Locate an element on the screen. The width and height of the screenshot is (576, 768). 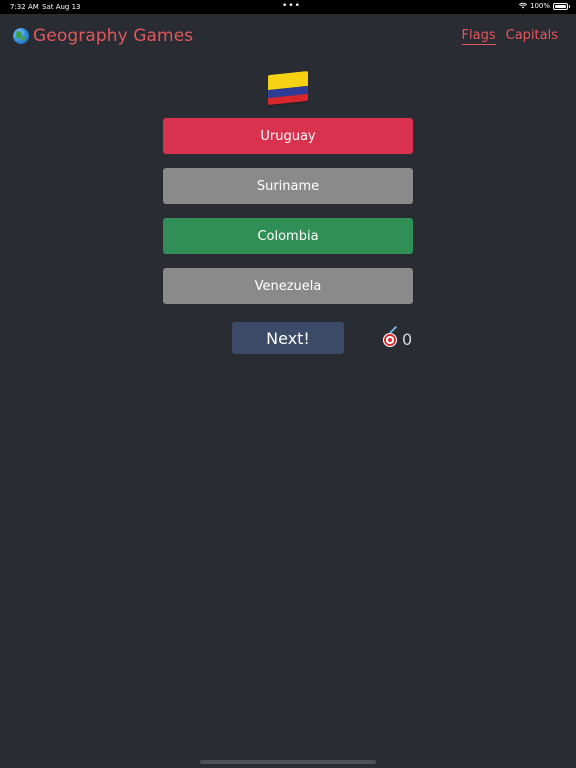
next-button: Next! is located at coordinates (288, 338).